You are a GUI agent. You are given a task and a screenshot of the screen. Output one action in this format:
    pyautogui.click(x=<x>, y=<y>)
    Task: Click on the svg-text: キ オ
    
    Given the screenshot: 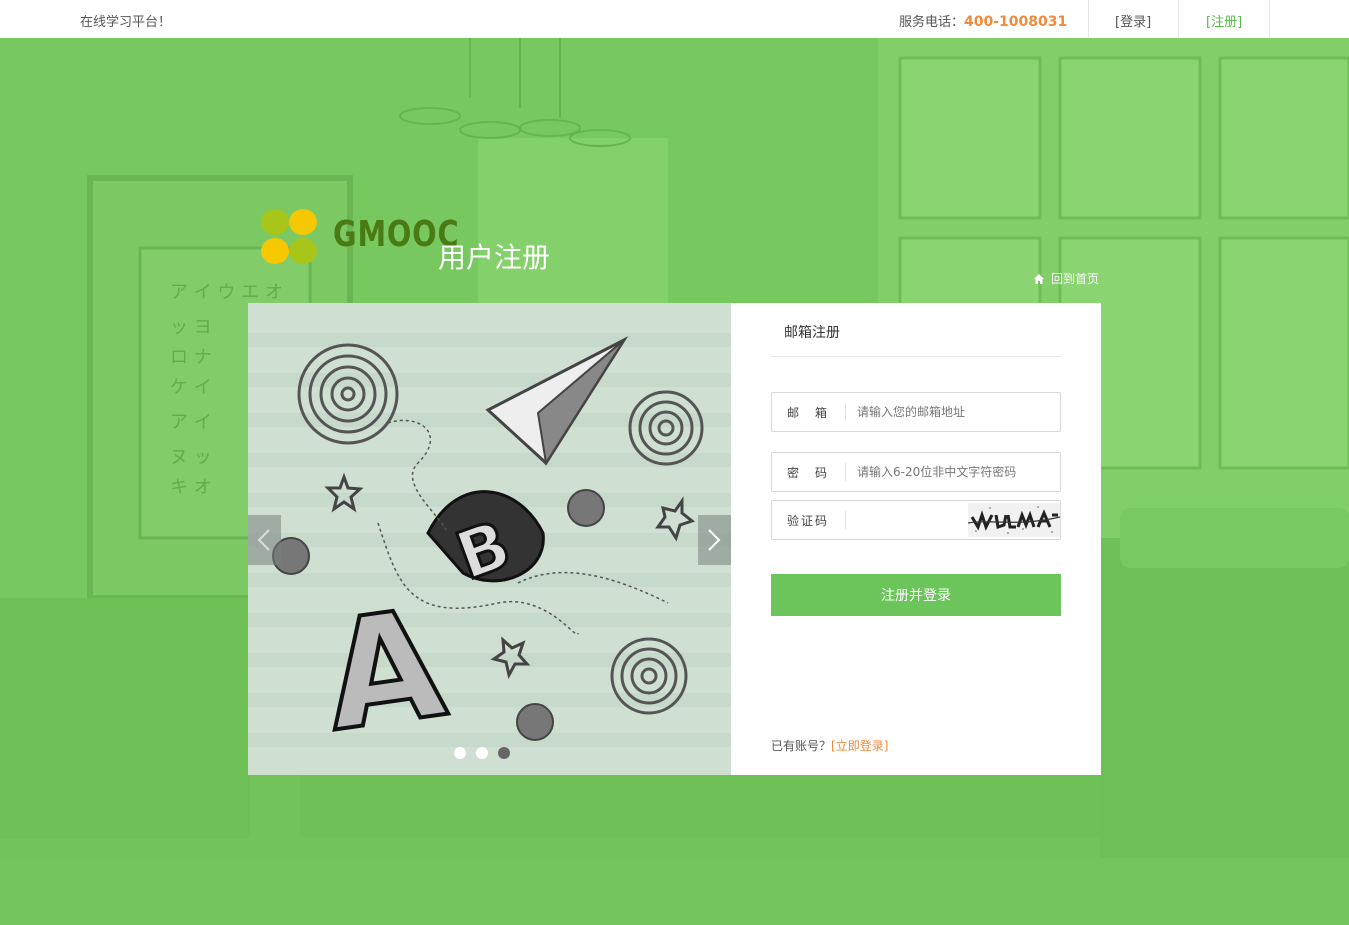 What is the action you would take?
    pyautogui.click(x=191, y=487)
    